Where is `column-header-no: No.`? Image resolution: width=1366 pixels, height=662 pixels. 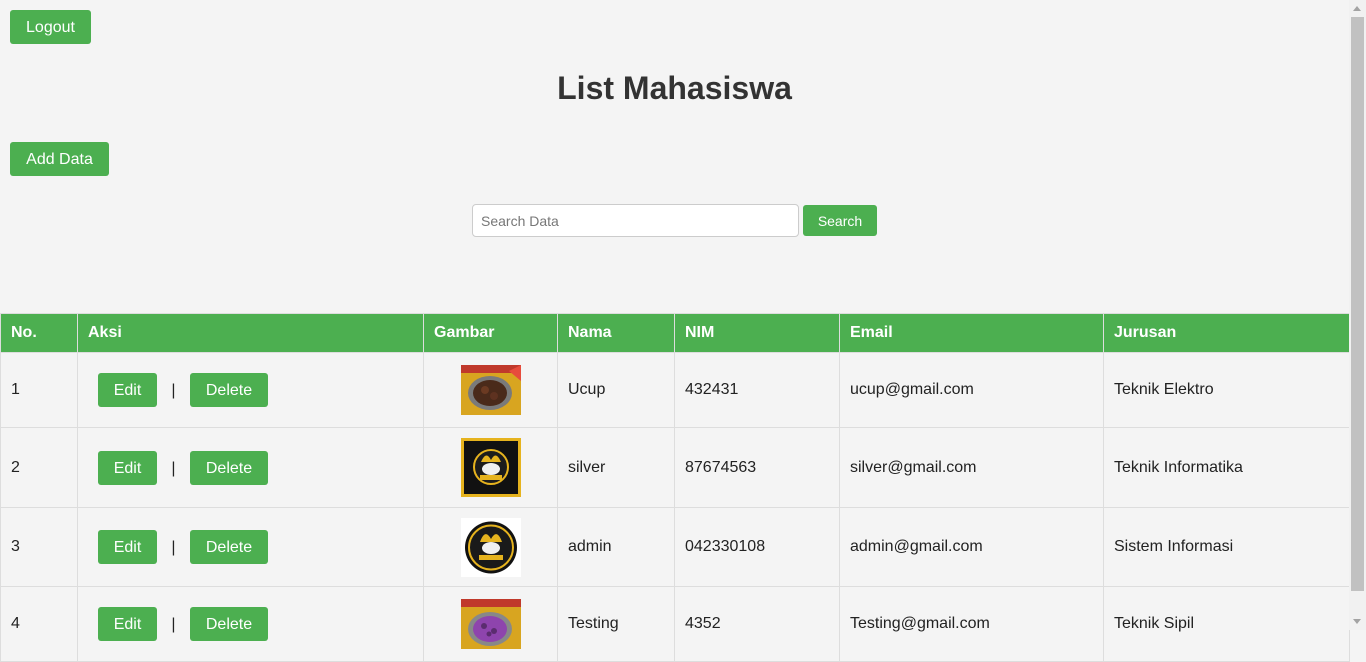 column-header-no: No. is located at coordinates (39, 333).